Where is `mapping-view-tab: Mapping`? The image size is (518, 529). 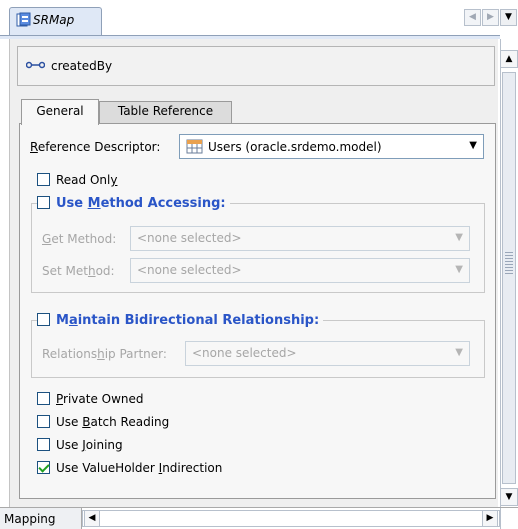
mapping-view-tab: Mapping is located at coordinates (41, 518).